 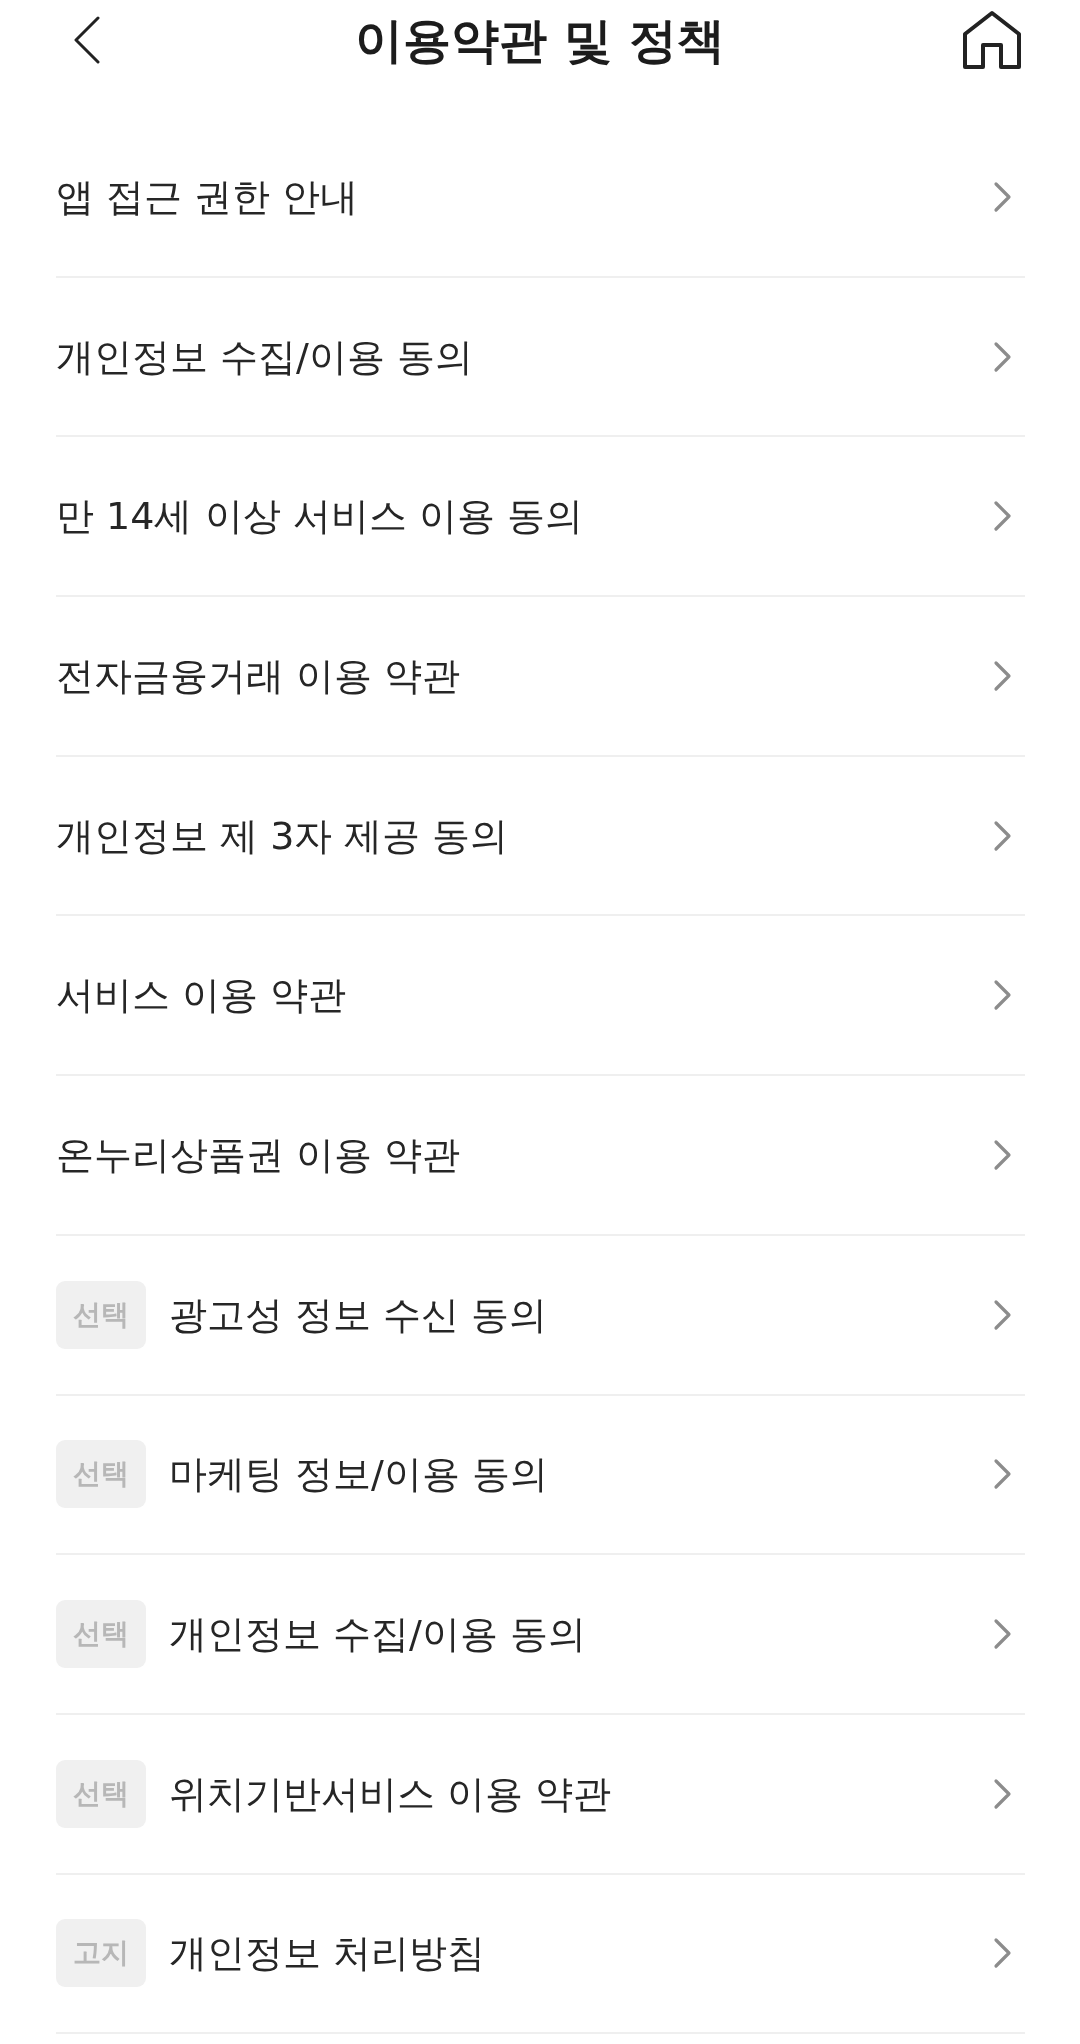 What do you see at coordinates (358, 1314) in the screenshot?
I see `menu-item-label: 광고성 정보 수신 동의` at bounding box center [358, 1314].